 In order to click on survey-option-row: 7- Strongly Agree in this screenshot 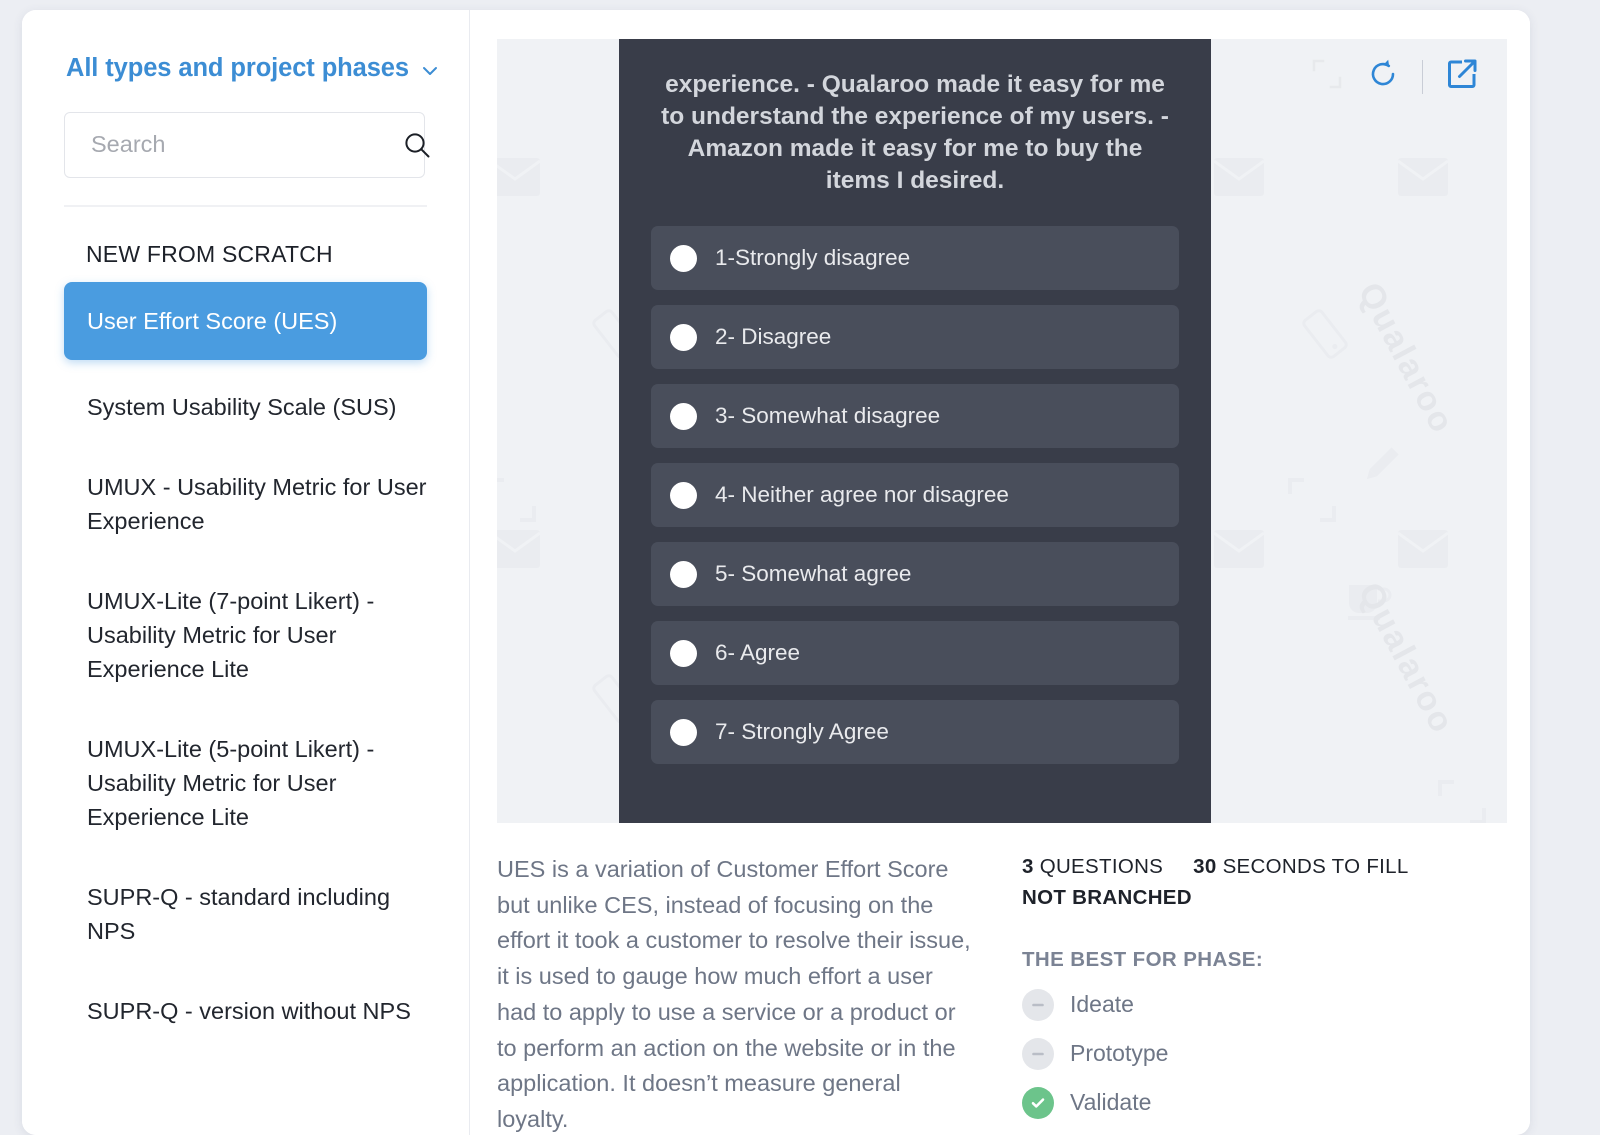, I will do `click(915, 732)`.